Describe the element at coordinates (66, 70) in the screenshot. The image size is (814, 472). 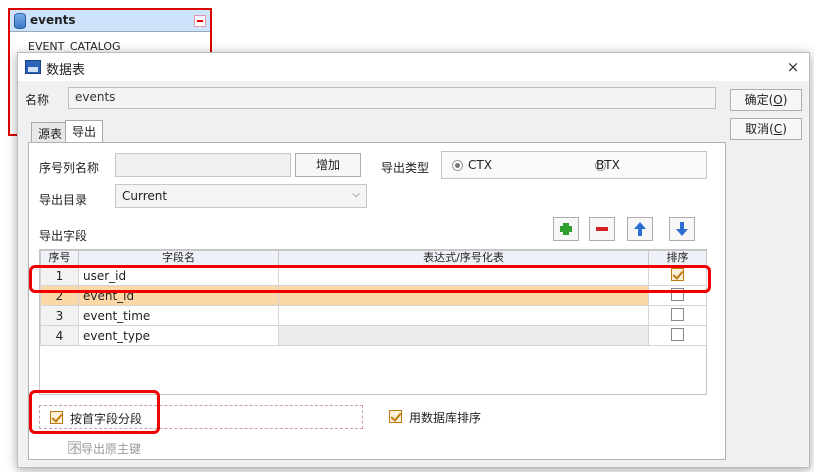
I see `dialog-title: 数据表` at that location.